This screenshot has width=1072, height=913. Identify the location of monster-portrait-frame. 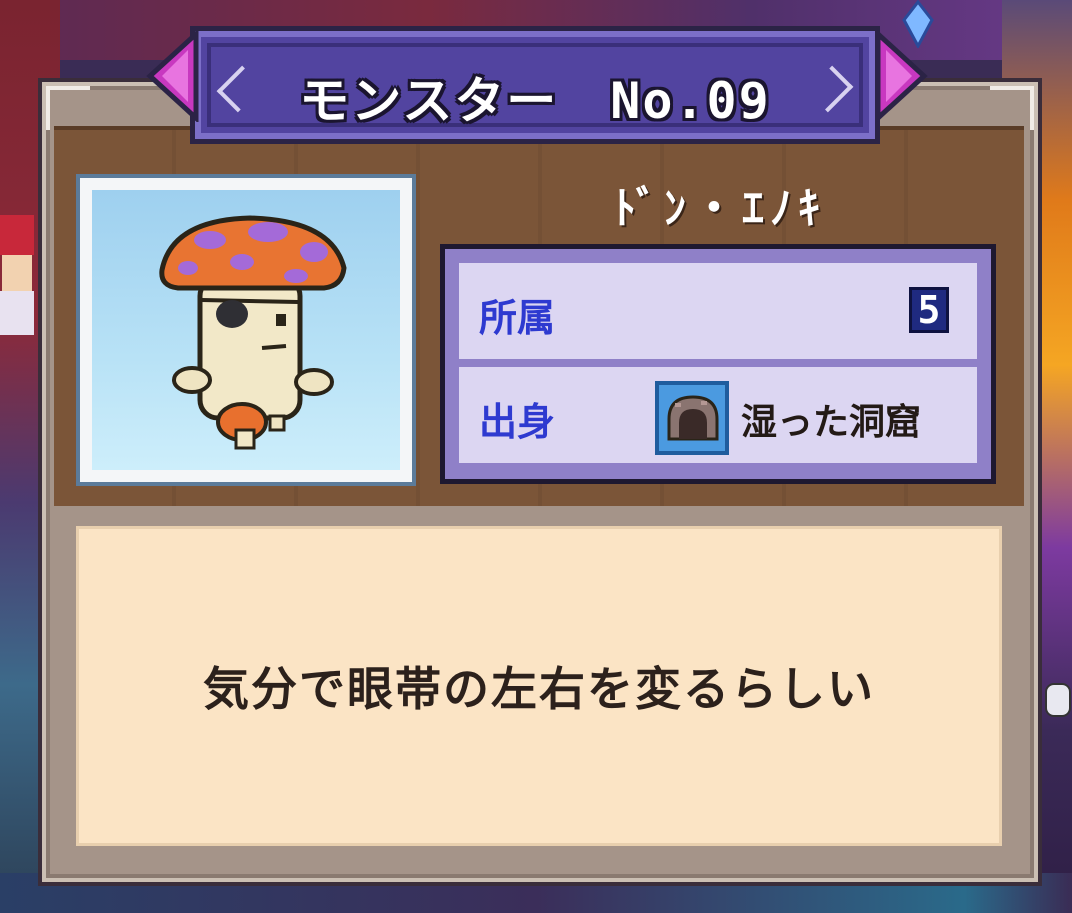
(246, 330).